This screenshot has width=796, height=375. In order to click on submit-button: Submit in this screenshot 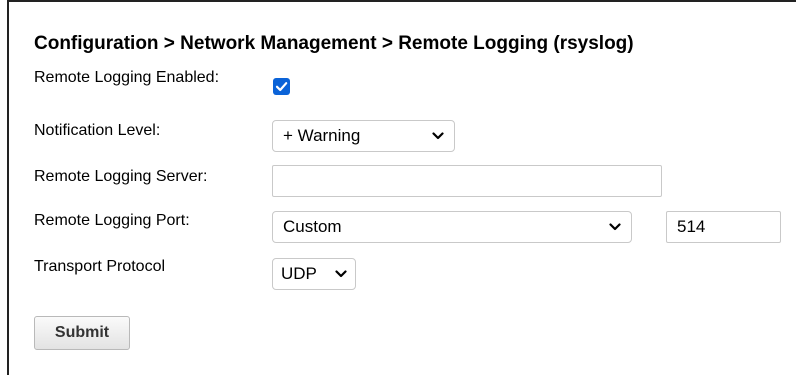, I will do `click(82, 333)`.